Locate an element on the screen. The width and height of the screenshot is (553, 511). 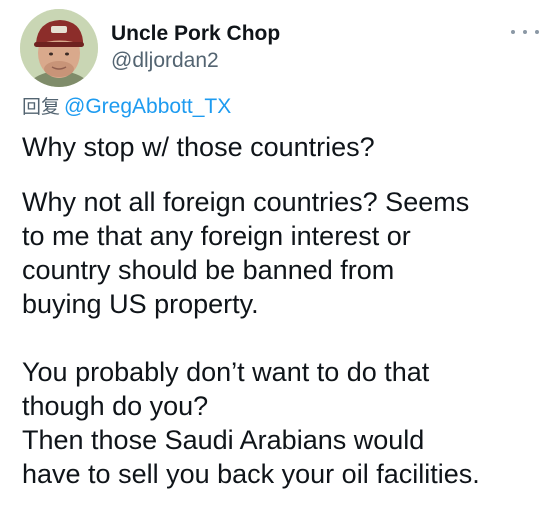
reply-mention-link: @GregAbbott_TX is located at coordinates (147, 106).